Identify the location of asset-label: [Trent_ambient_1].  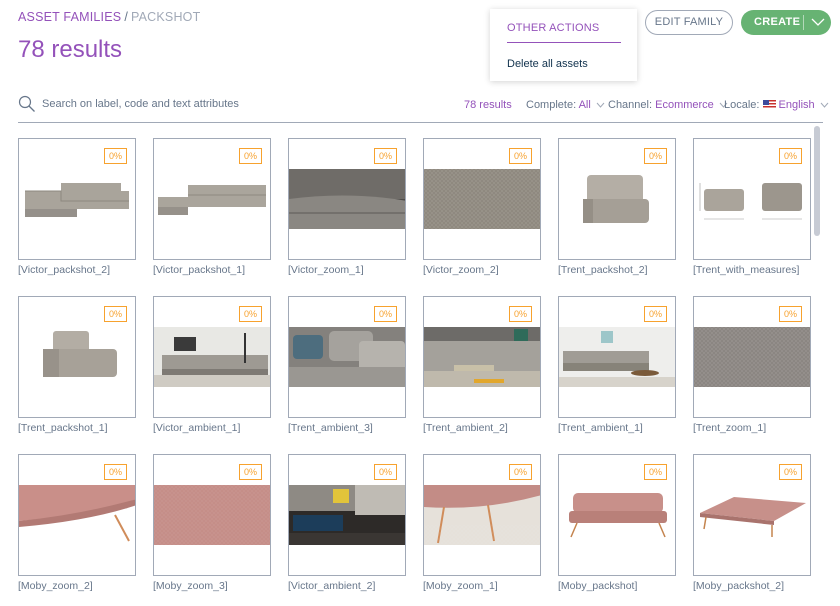
(618, 428).